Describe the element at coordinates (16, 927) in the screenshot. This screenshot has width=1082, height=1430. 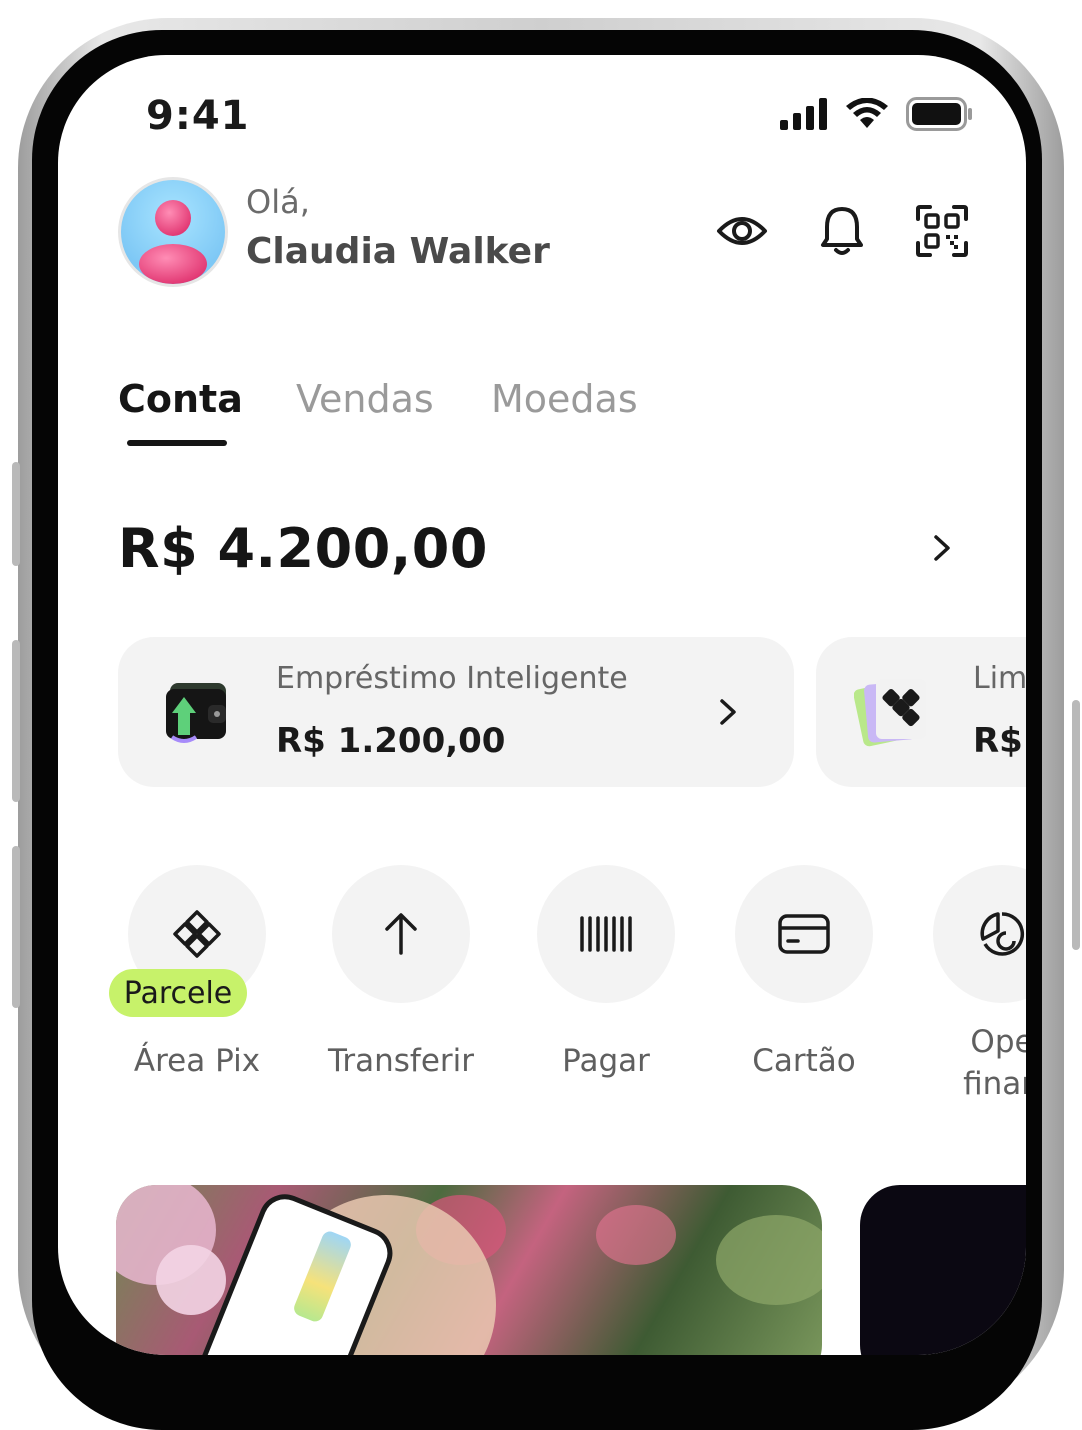
I see `side-button-volume-down` at that location.